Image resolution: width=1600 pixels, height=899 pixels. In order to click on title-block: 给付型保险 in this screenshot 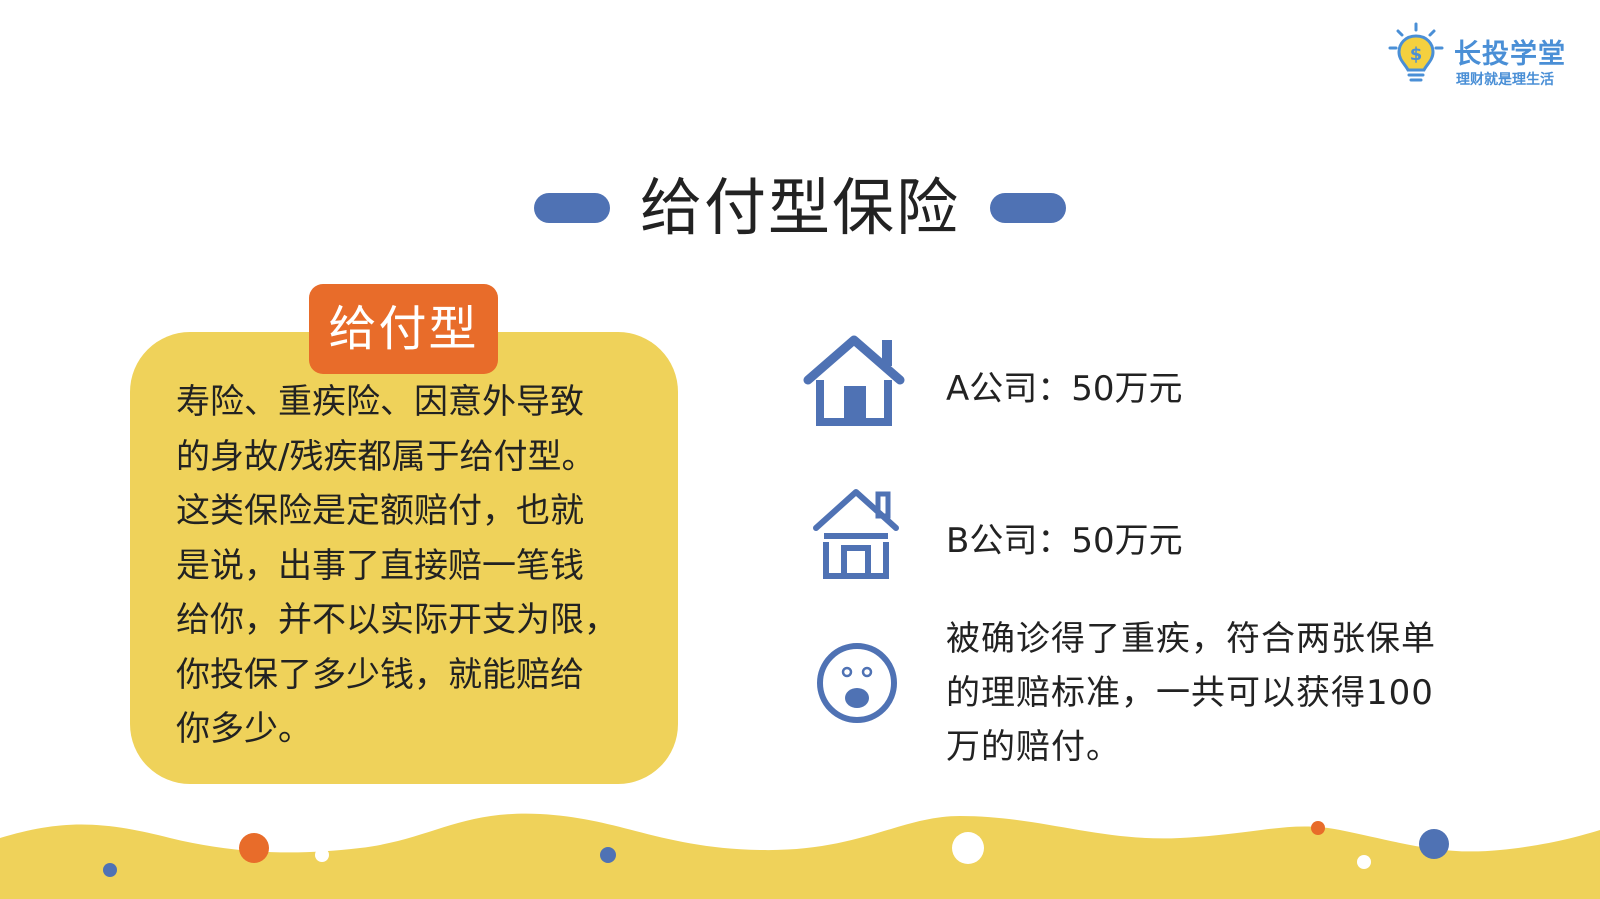, I will do `click(800, 208)`.